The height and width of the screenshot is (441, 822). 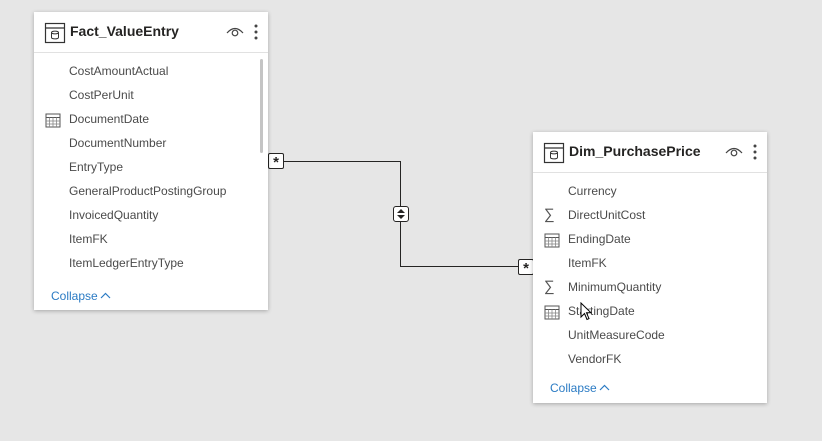 I want to click on relationship-line-right, so click(x=459, y=266).